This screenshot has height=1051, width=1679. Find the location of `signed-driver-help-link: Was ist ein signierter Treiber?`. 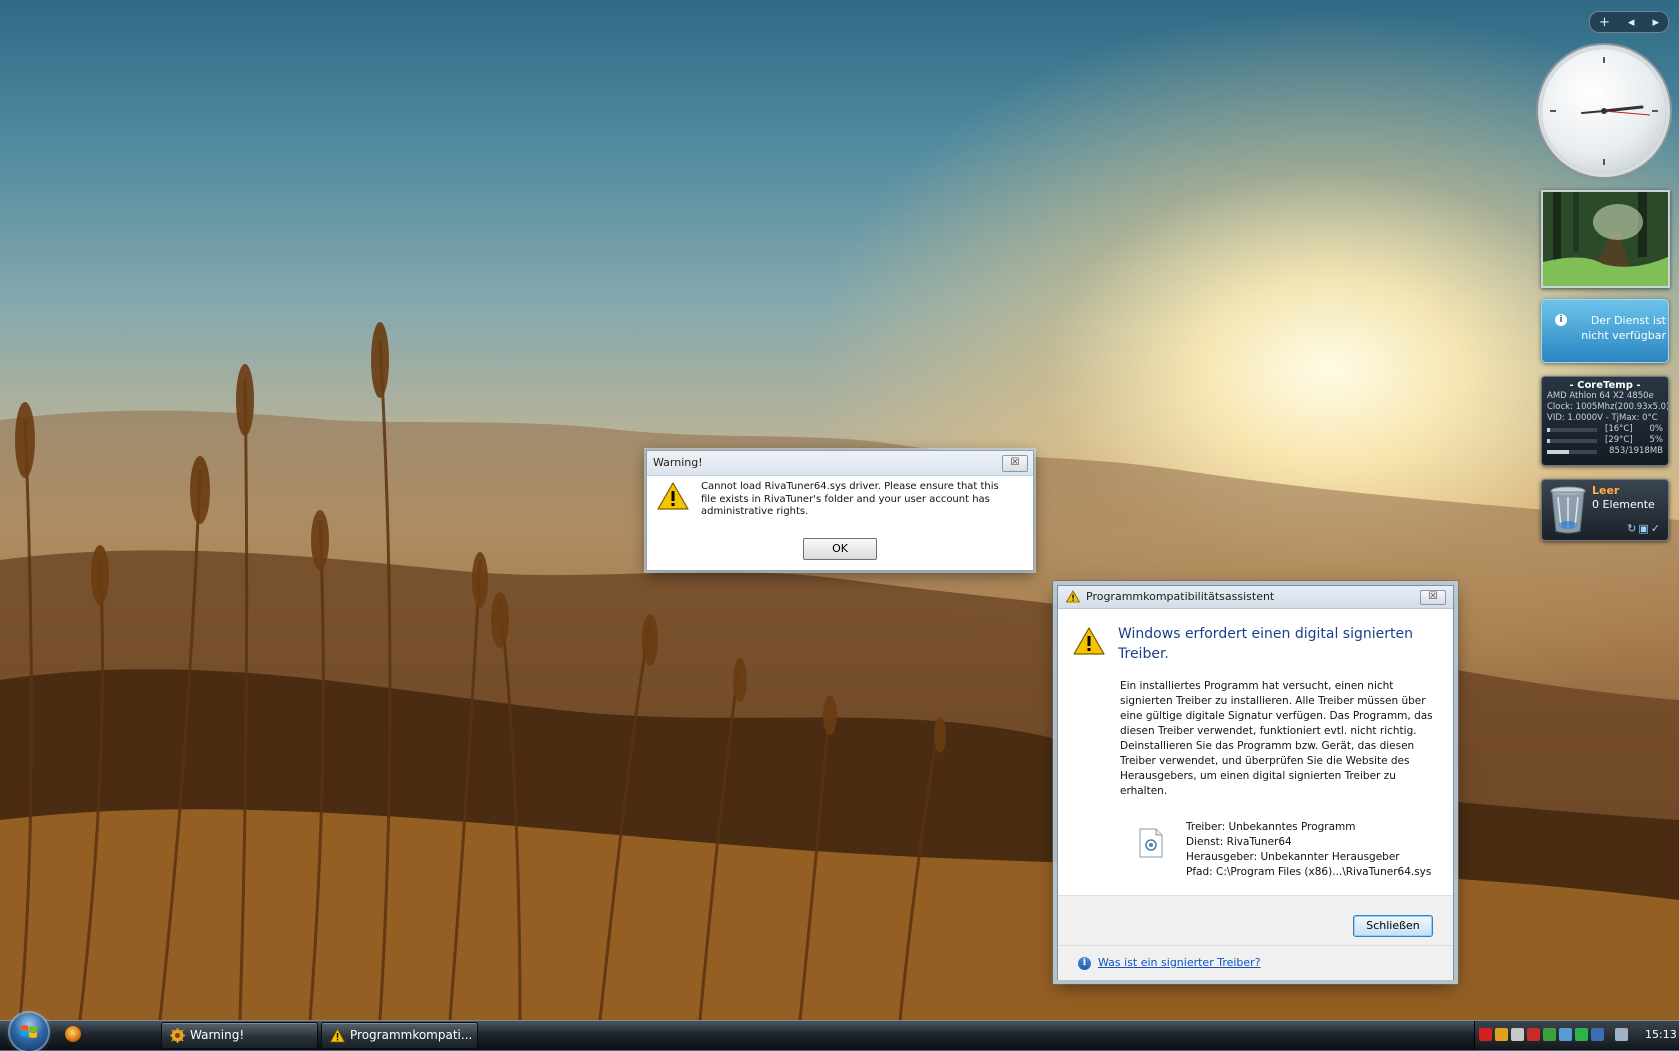

signed-driver-help-link: Was ist ein signierter Treiber? is located at coordinates (1179, 962).